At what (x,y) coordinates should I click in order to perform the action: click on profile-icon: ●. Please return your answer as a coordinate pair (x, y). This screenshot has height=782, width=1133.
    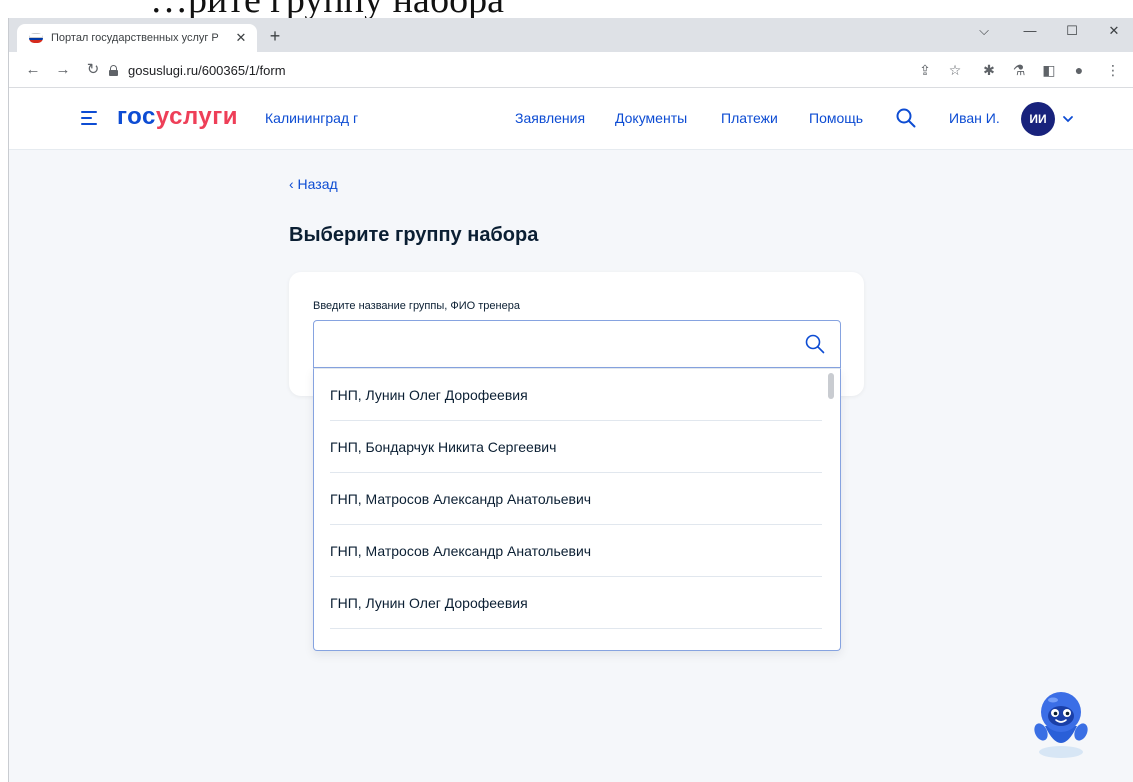
    Looking at the image, I should click on (1079, 70).